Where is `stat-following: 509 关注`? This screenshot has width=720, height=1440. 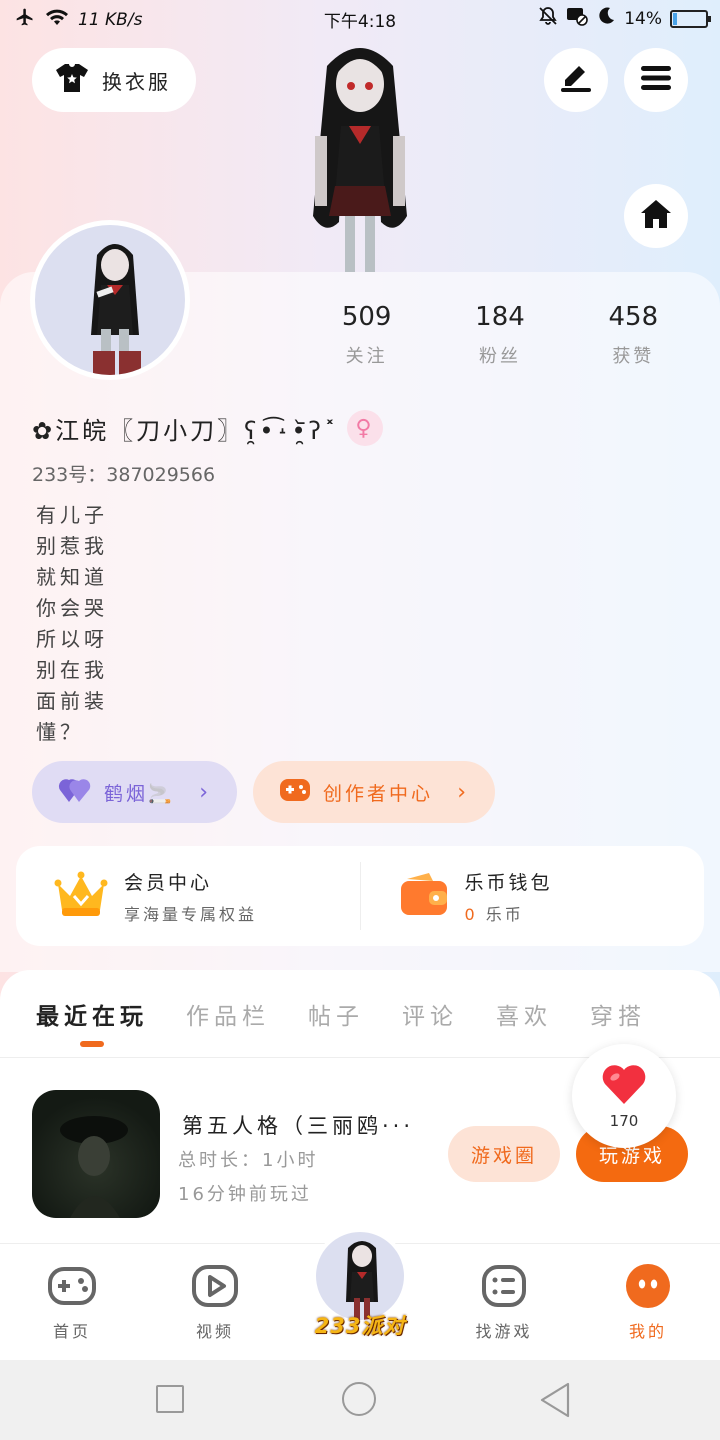 stat-following: 509 关注 is located at coordinates (366, 335).